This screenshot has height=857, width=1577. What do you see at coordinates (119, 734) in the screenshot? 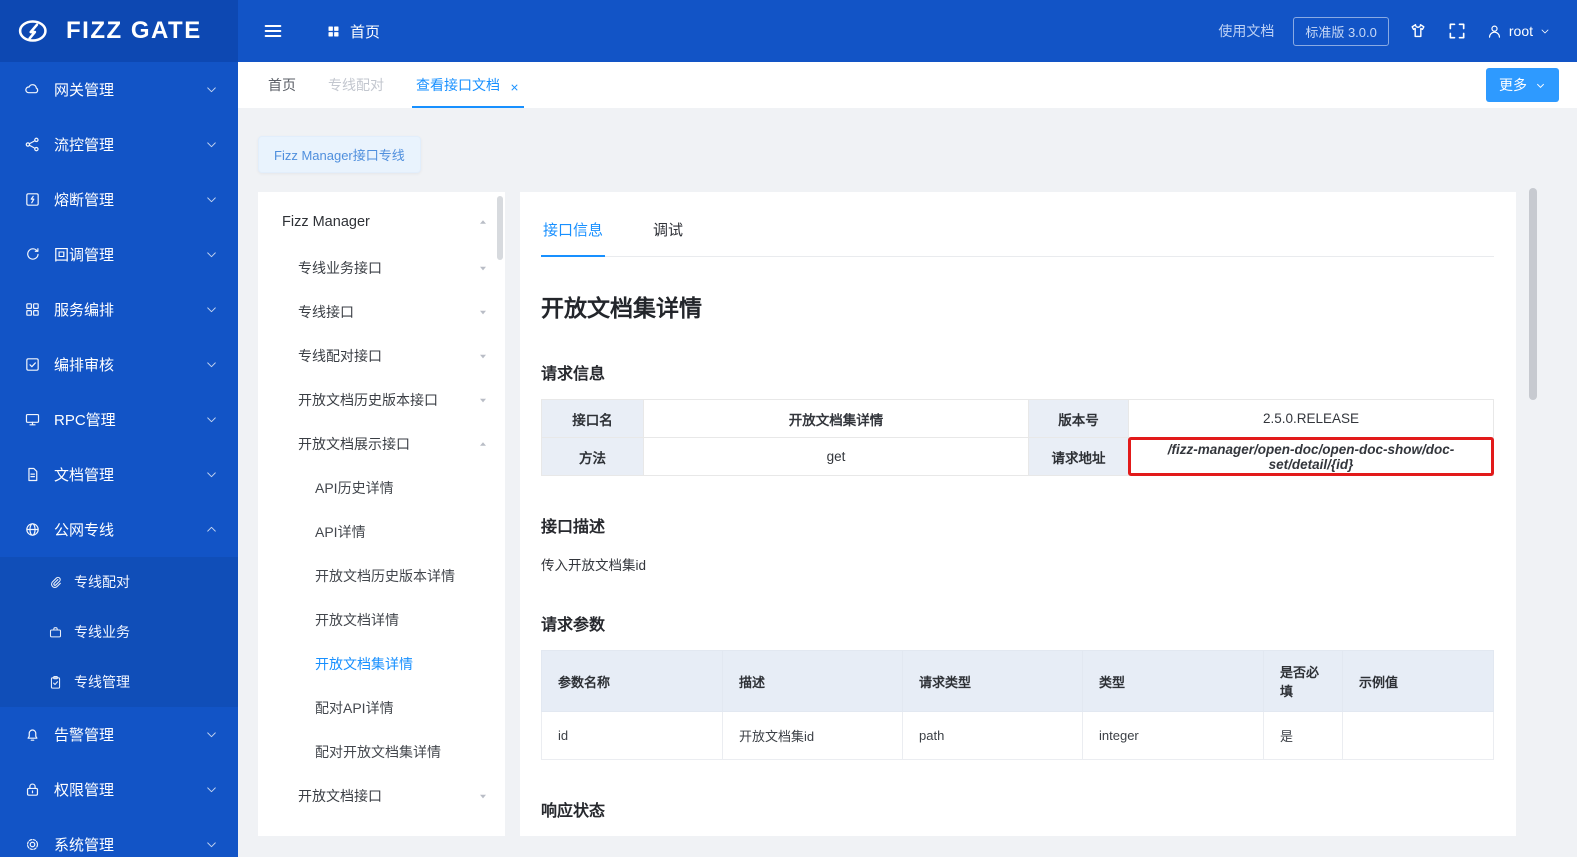
I see `sidebar-item-alarm: 告警管理` at bounding box center [119, 734].